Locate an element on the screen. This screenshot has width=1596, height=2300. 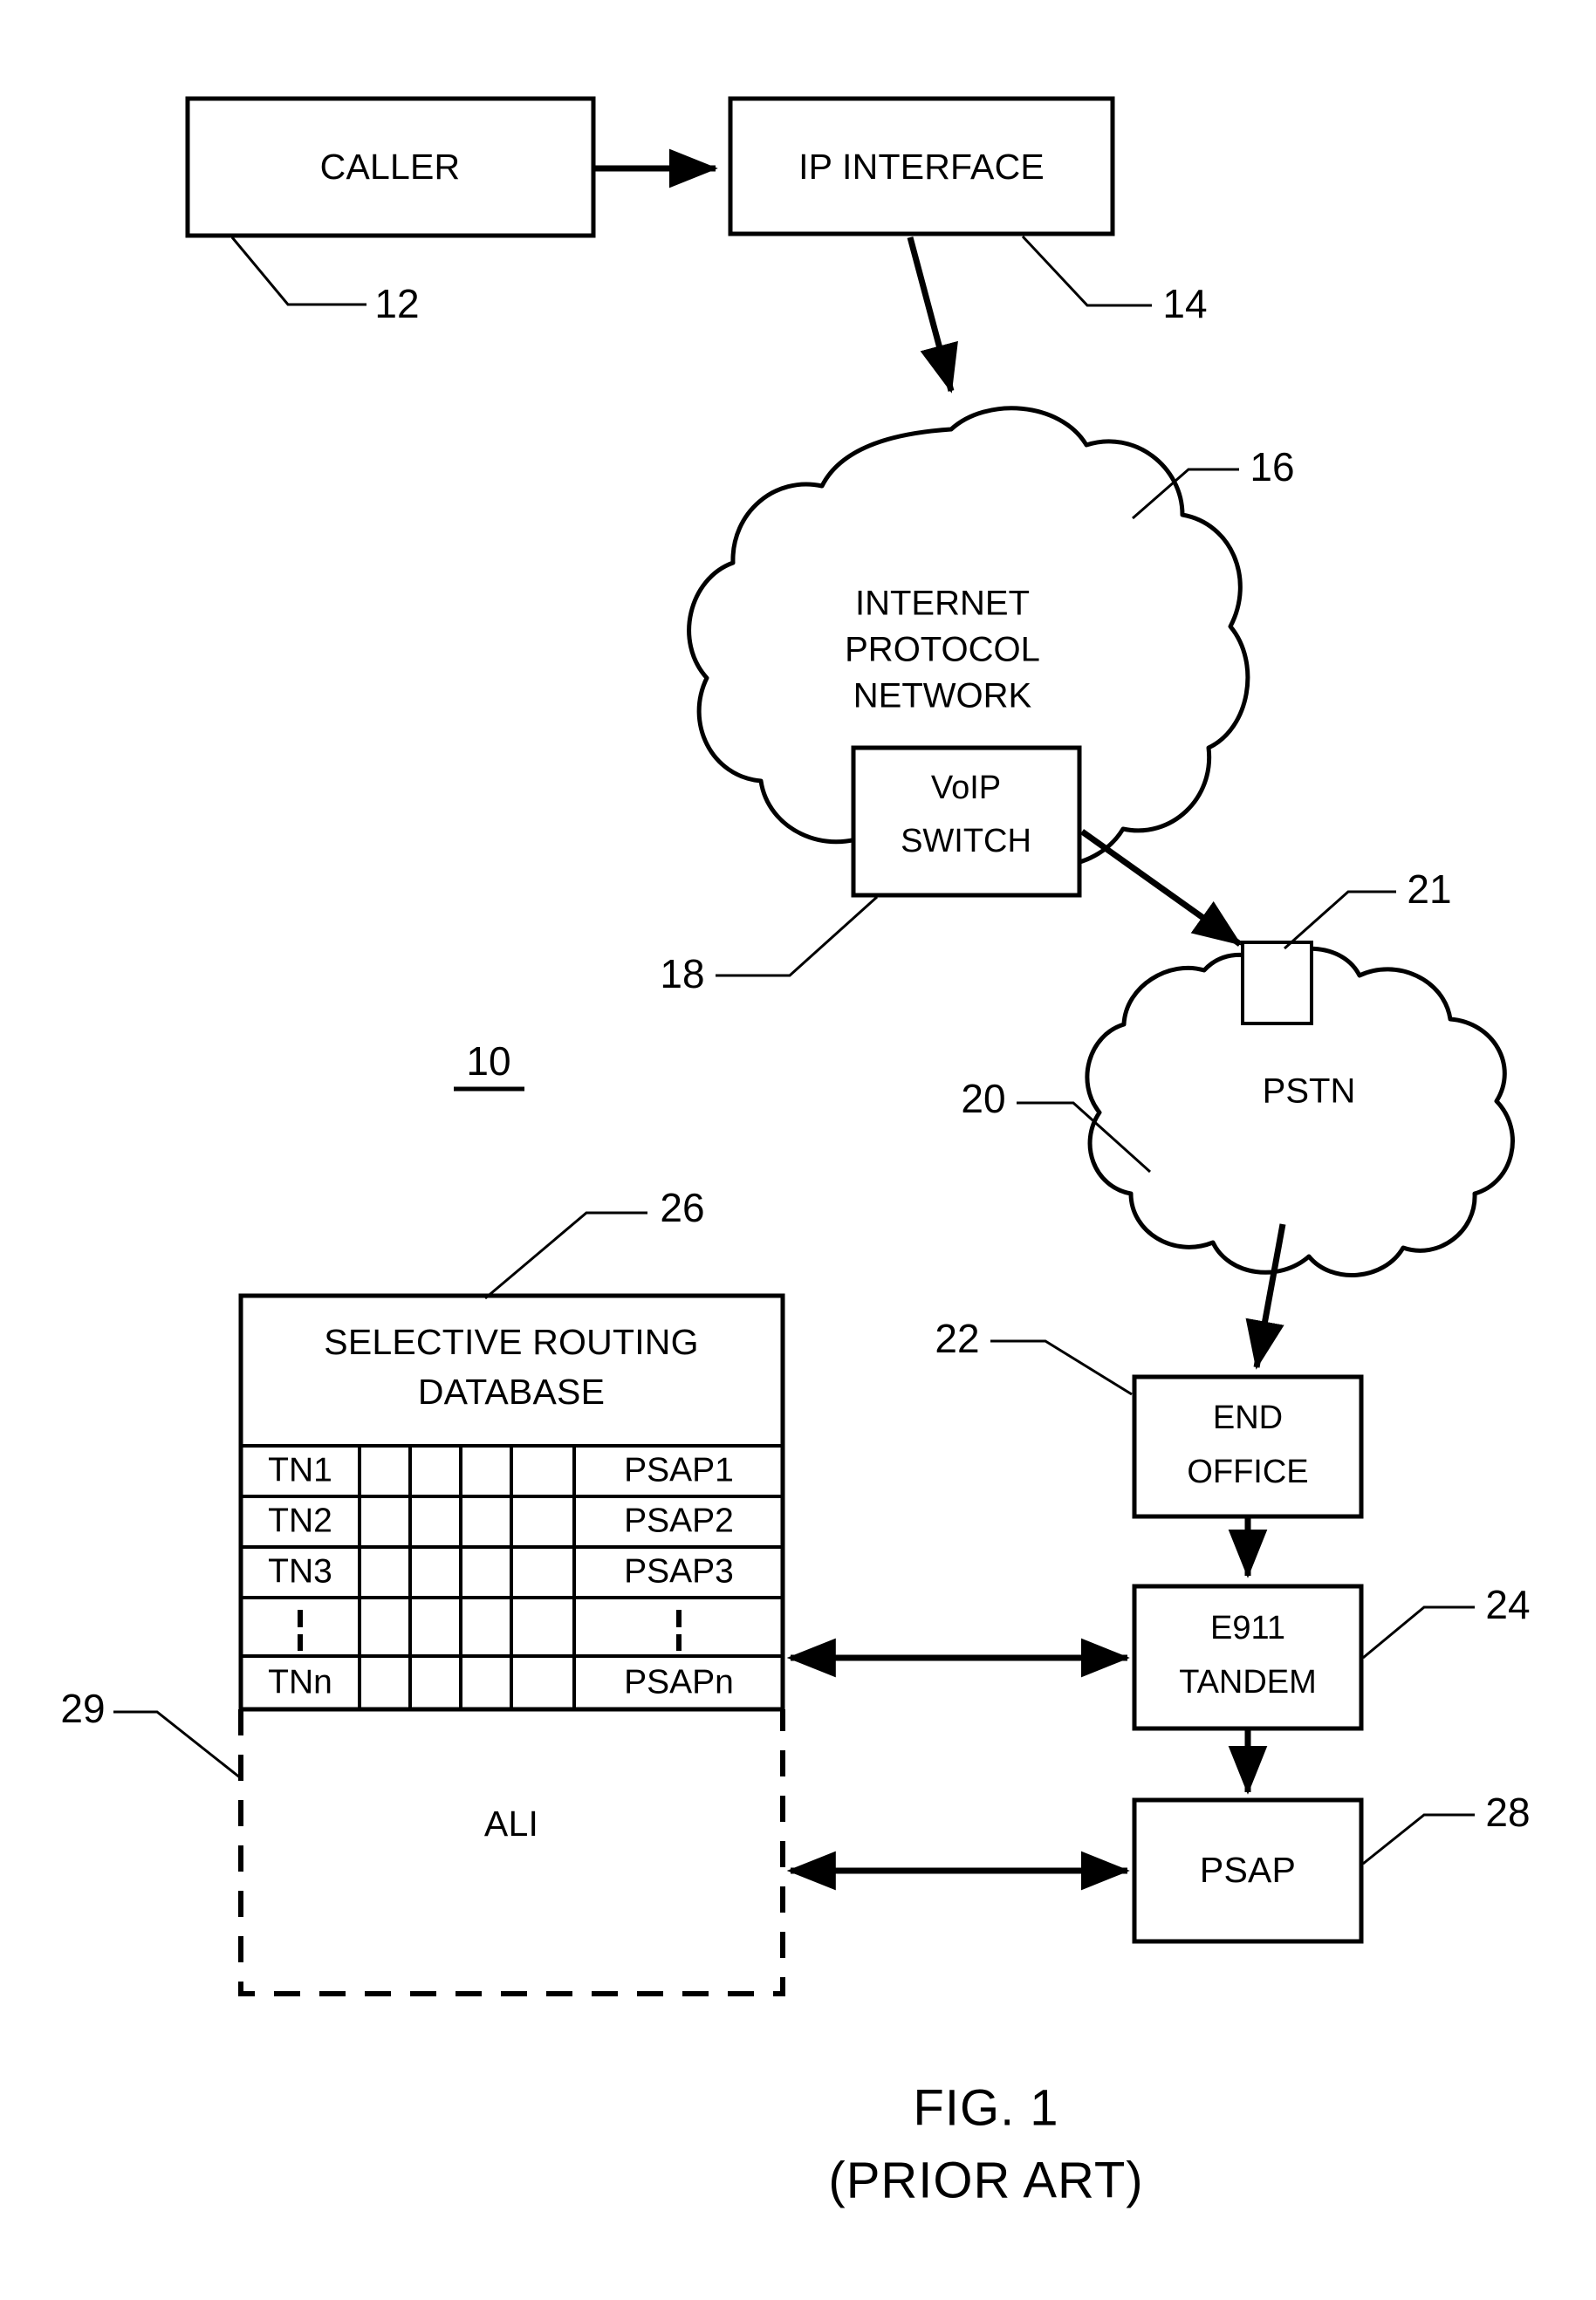
figure-caption-line1: FIG. 1 is located at coordinates (986, 2107).